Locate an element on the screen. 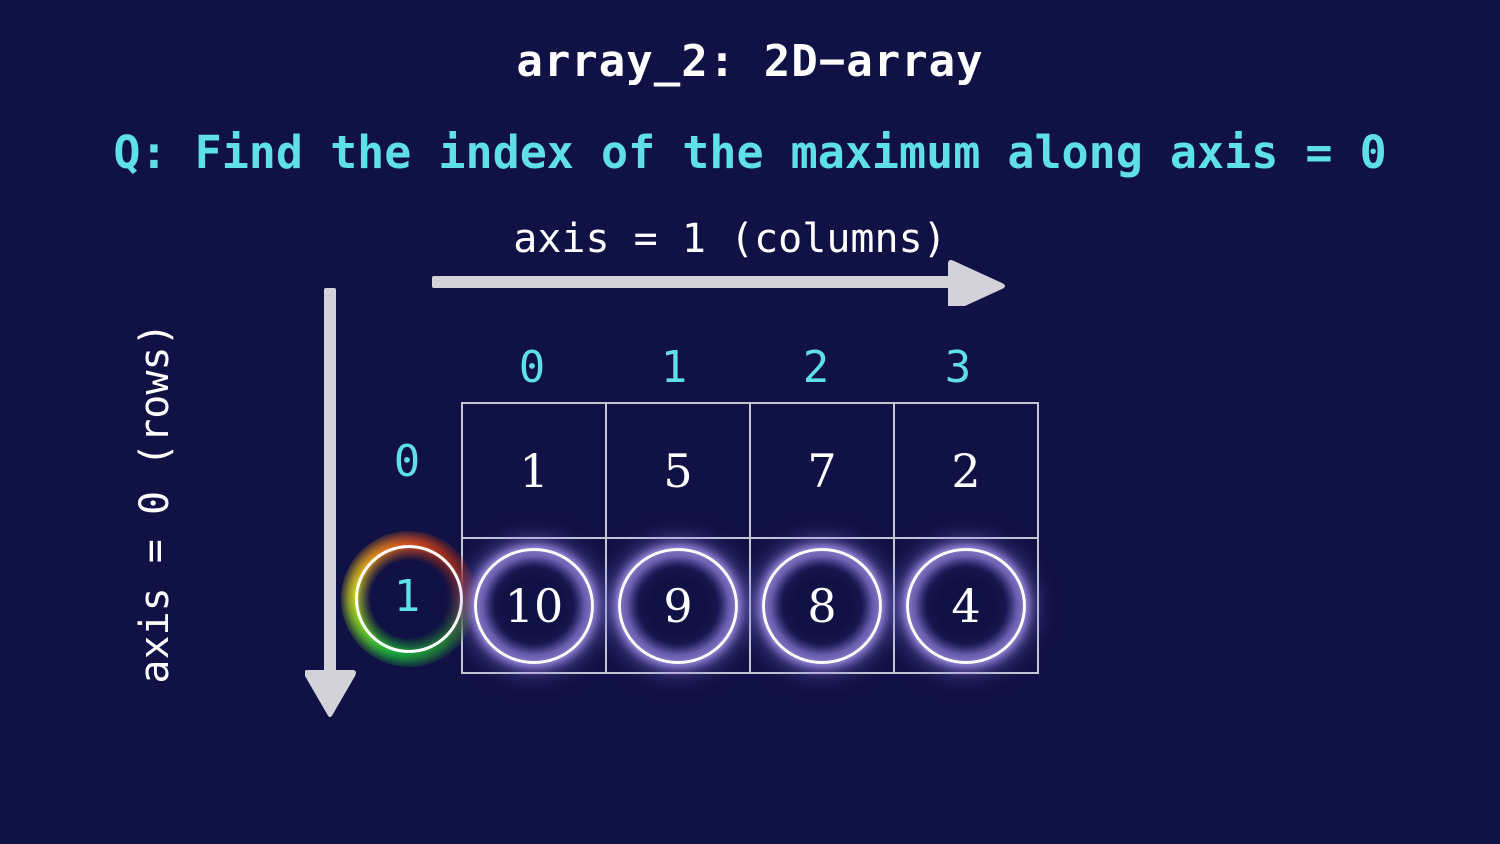 This screenshot has width=1500, height=844. cell-0-0: 1 is located at coordinates (534, 470).